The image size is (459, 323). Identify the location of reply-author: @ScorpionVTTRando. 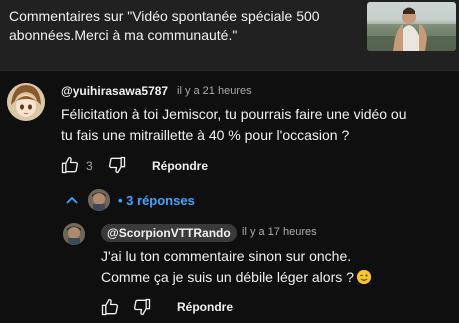
(169, 233).